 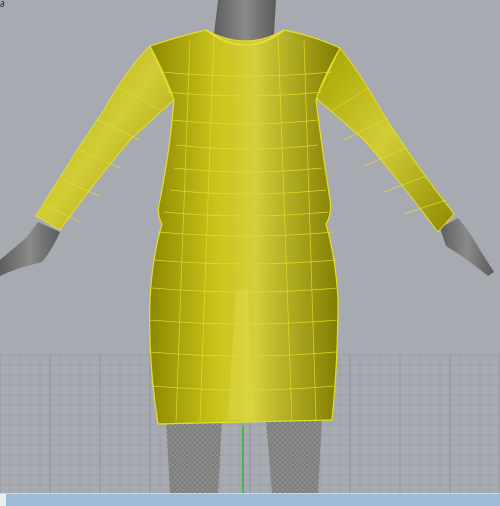 What do you see at coordinates (105, 138) in the screenshot?
I see `dress-left-sleeve` at bounding box center [105, 138].